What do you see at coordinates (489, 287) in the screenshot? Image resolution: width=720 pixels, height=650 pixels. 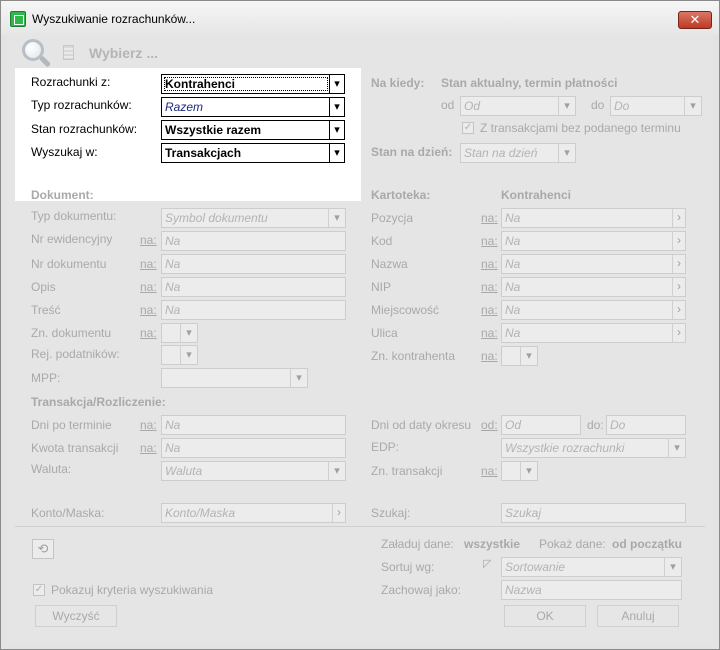 I see `nip-na: na:` at bounding box center [489, 287].